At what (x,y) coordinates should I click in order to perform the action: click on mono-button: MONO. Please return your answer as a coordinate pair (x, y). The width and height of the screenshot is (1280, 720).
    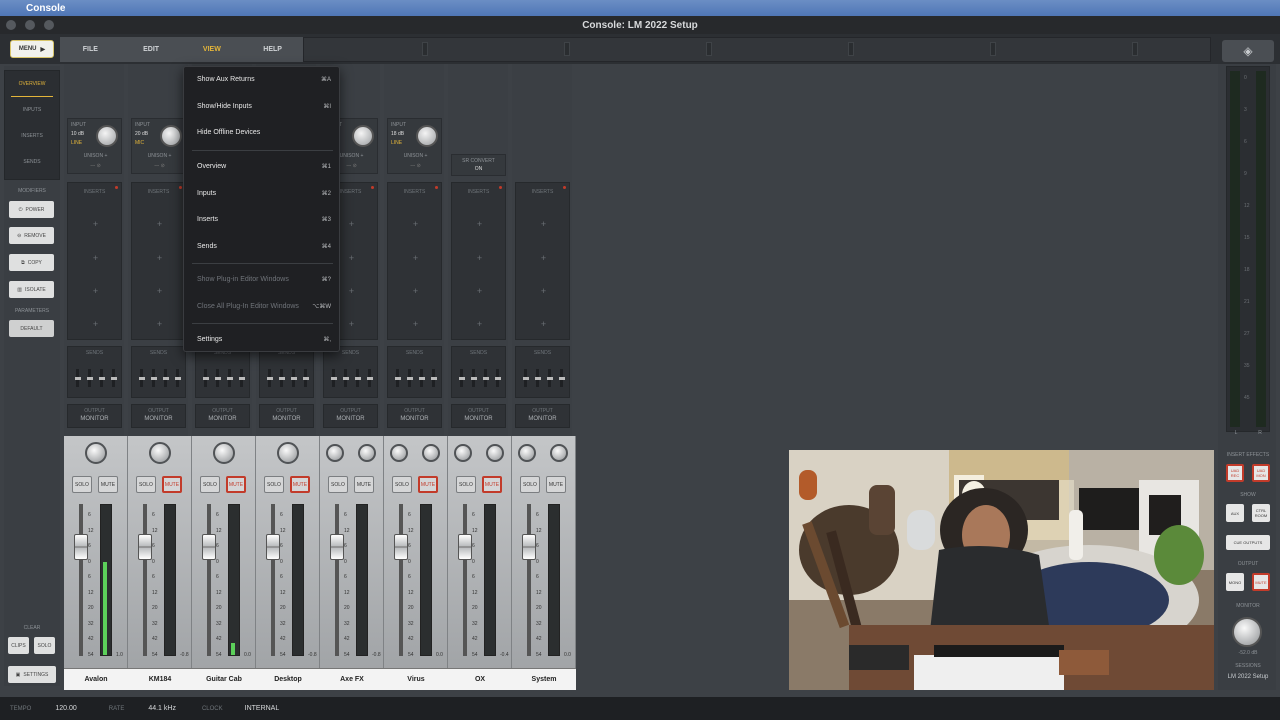
    Looking at the image, I should click on (1235, 582).